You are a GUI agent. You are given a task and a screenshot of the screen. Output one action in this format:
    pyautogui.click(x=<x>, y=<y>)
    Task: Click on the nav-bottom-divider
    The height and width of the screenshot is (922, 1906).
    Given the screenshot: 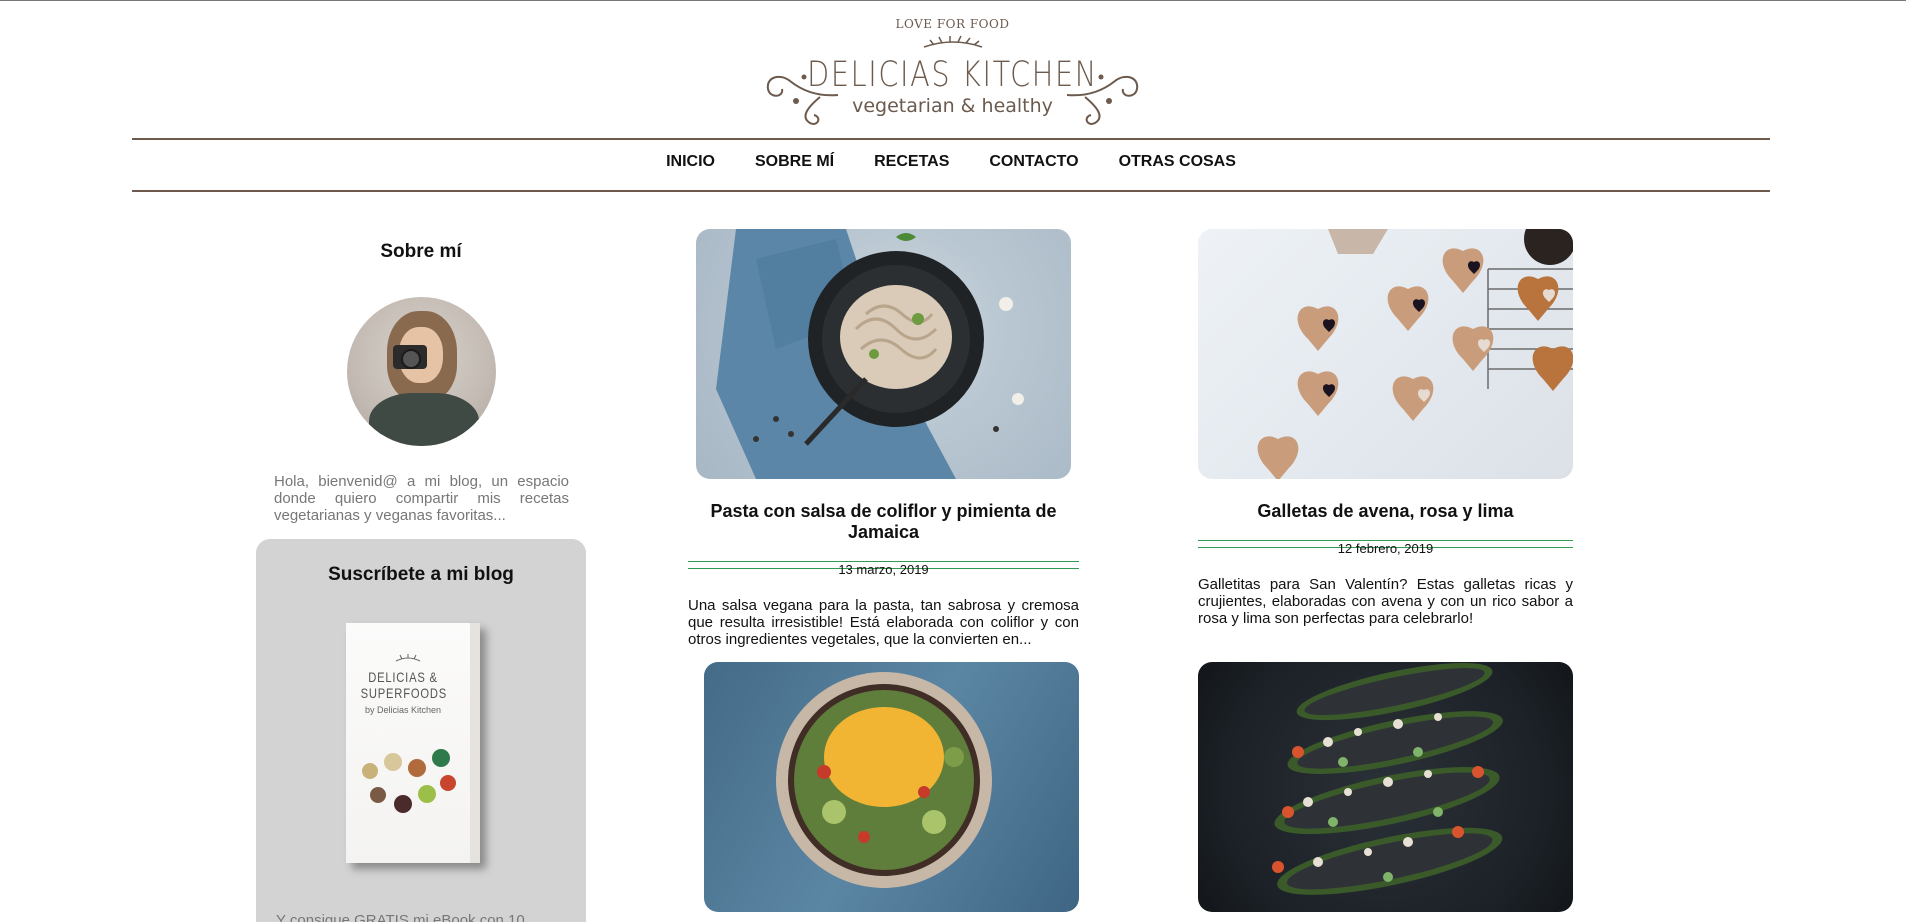 What is the action you would take?
    pyautogui.click(x=951, y=191)
    